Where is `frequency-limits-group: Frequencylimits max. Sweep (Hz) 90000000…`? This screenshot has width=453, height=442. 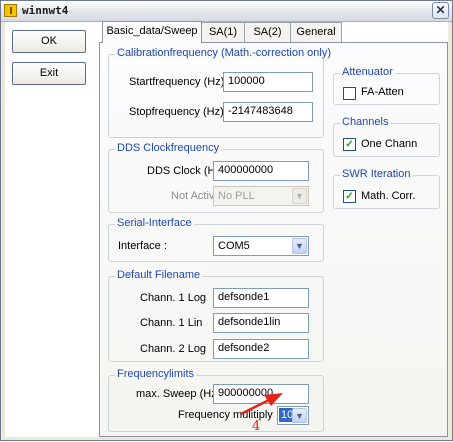 frequency-limits-group: Frequencylimits max. Sweep (Hz) 90000000… is located at coordinates (216, 400).